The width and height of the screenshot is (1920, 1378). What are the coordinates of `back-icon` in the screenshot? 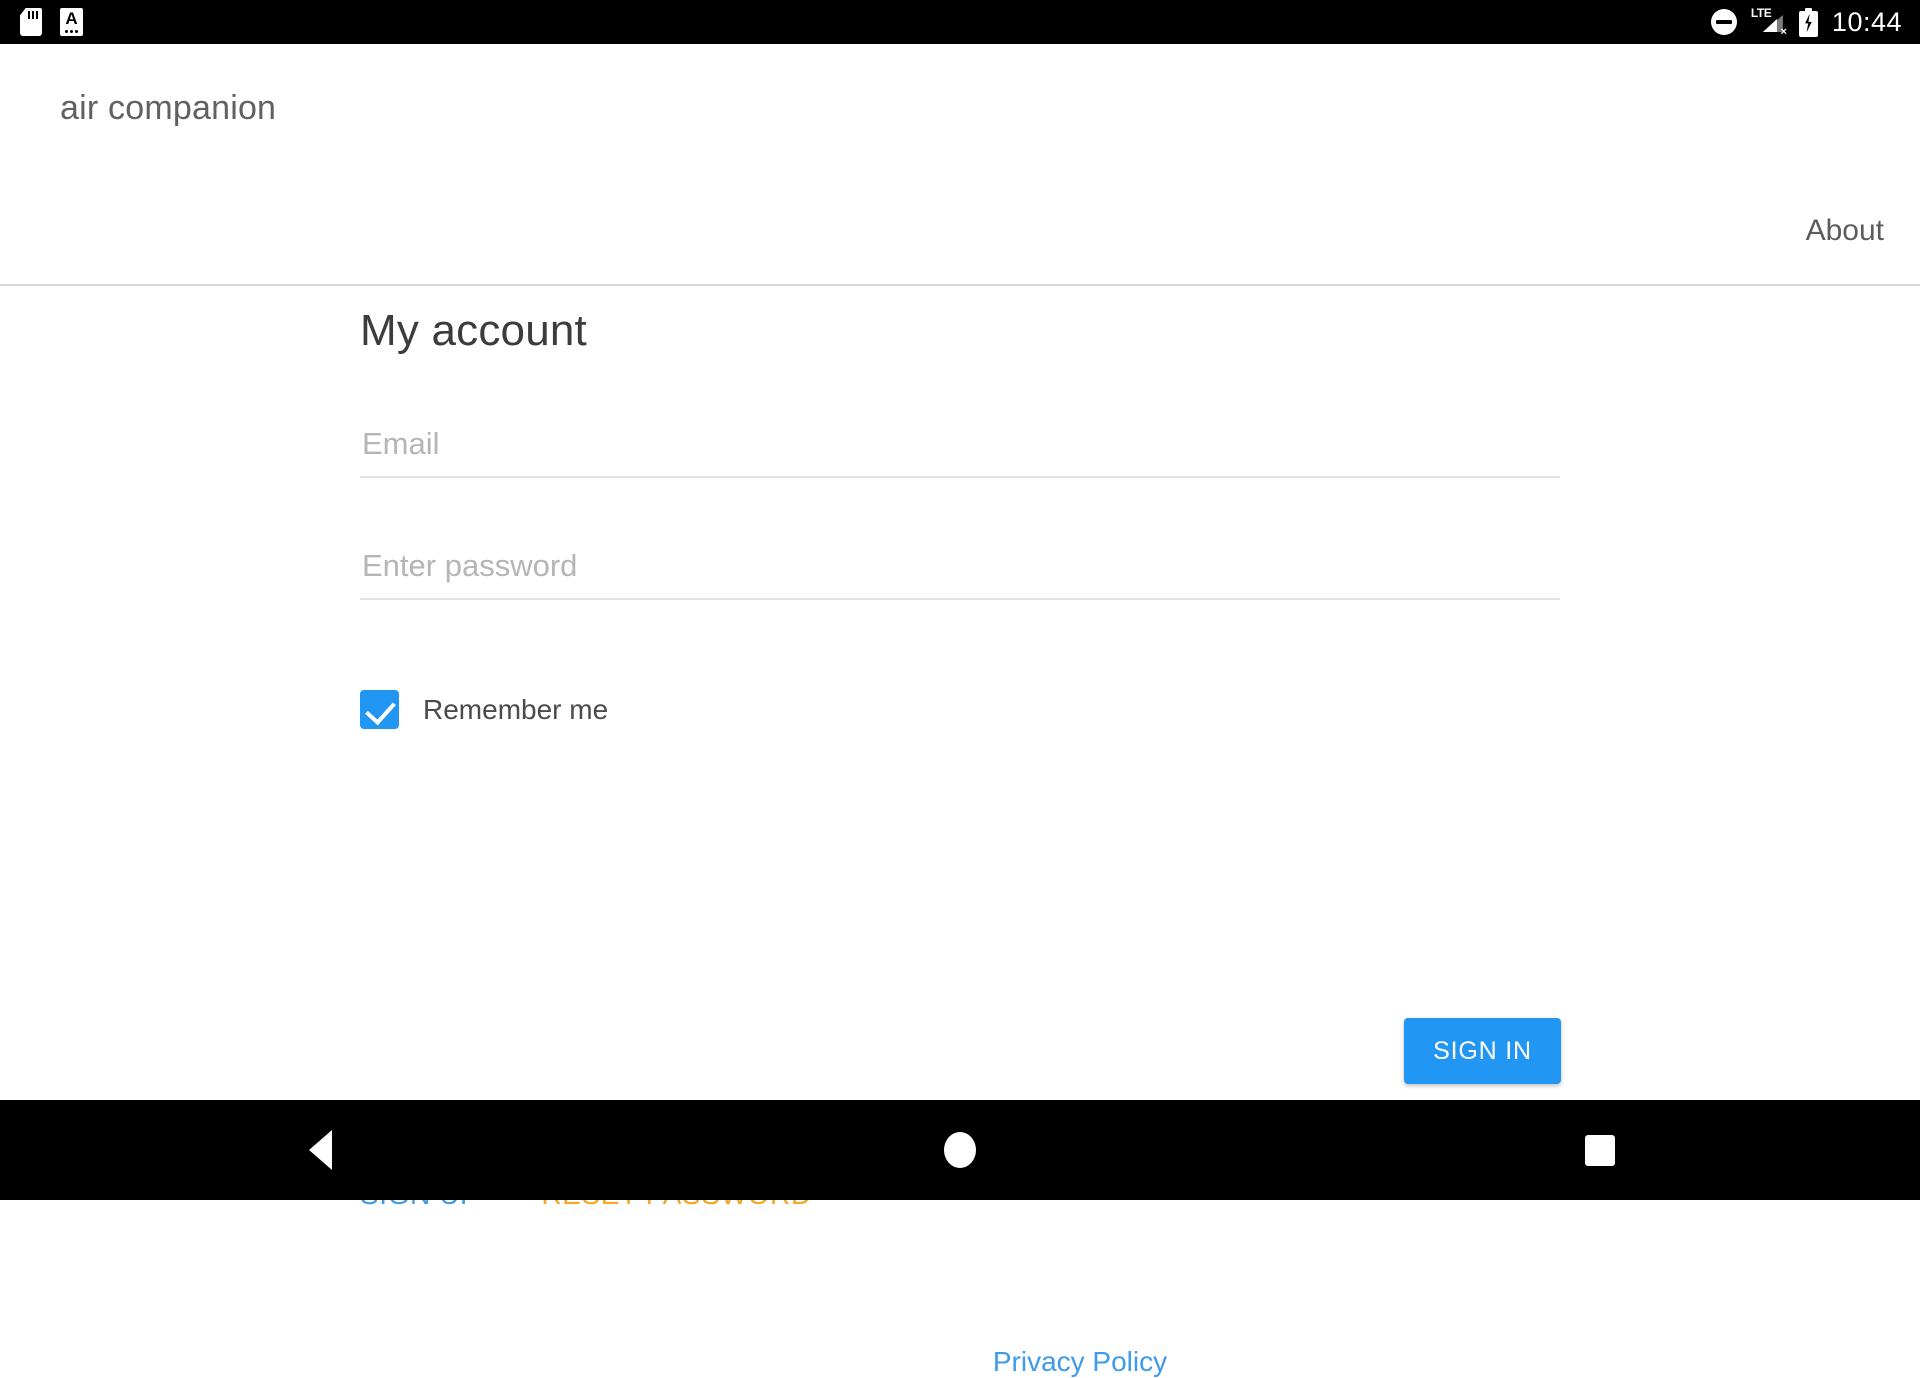 It's located at (320, 1150).